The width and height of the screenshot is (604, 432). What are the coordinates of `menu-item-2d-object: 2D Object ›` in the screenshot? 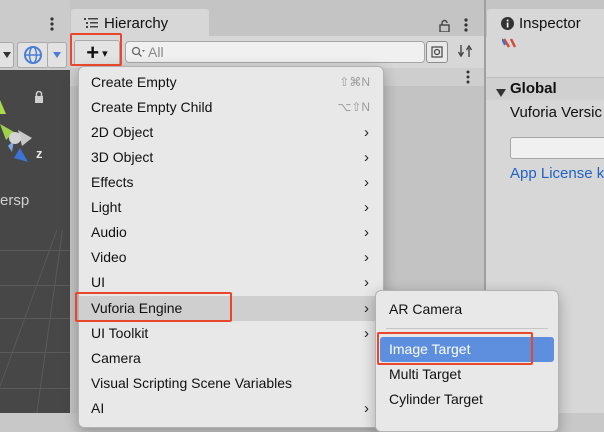 It's located at (231, 132).